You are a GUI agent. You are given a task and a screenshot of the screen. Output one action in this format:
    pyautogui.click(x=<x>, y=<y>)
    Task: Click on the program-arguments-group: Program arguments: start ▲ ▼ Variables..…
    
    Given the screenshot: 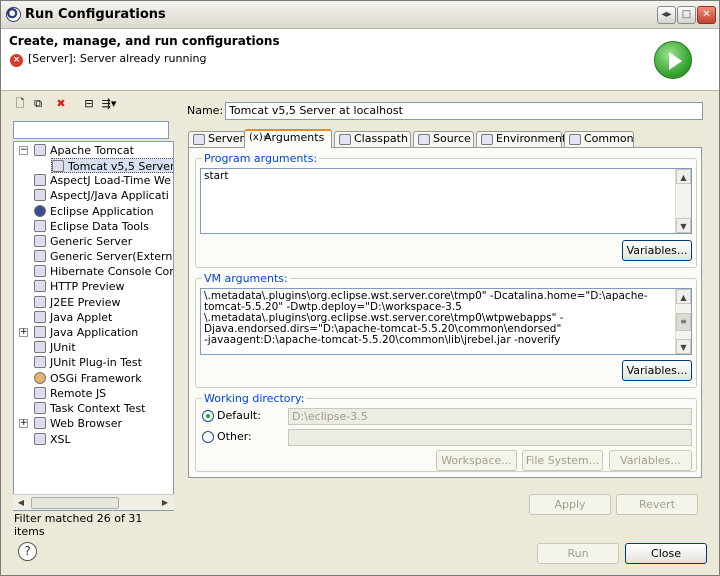 What is the action you would take?
    pyautogui.click(x=446, y=210)
    